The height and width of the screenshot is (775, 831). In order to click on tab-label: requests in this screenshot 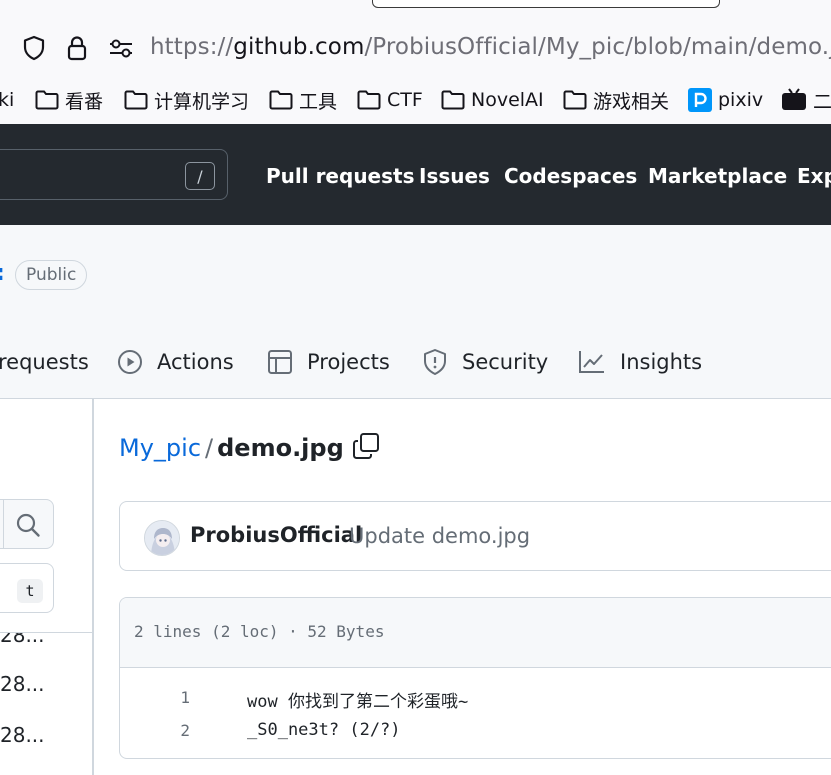, I will do `click(44, 362)`.